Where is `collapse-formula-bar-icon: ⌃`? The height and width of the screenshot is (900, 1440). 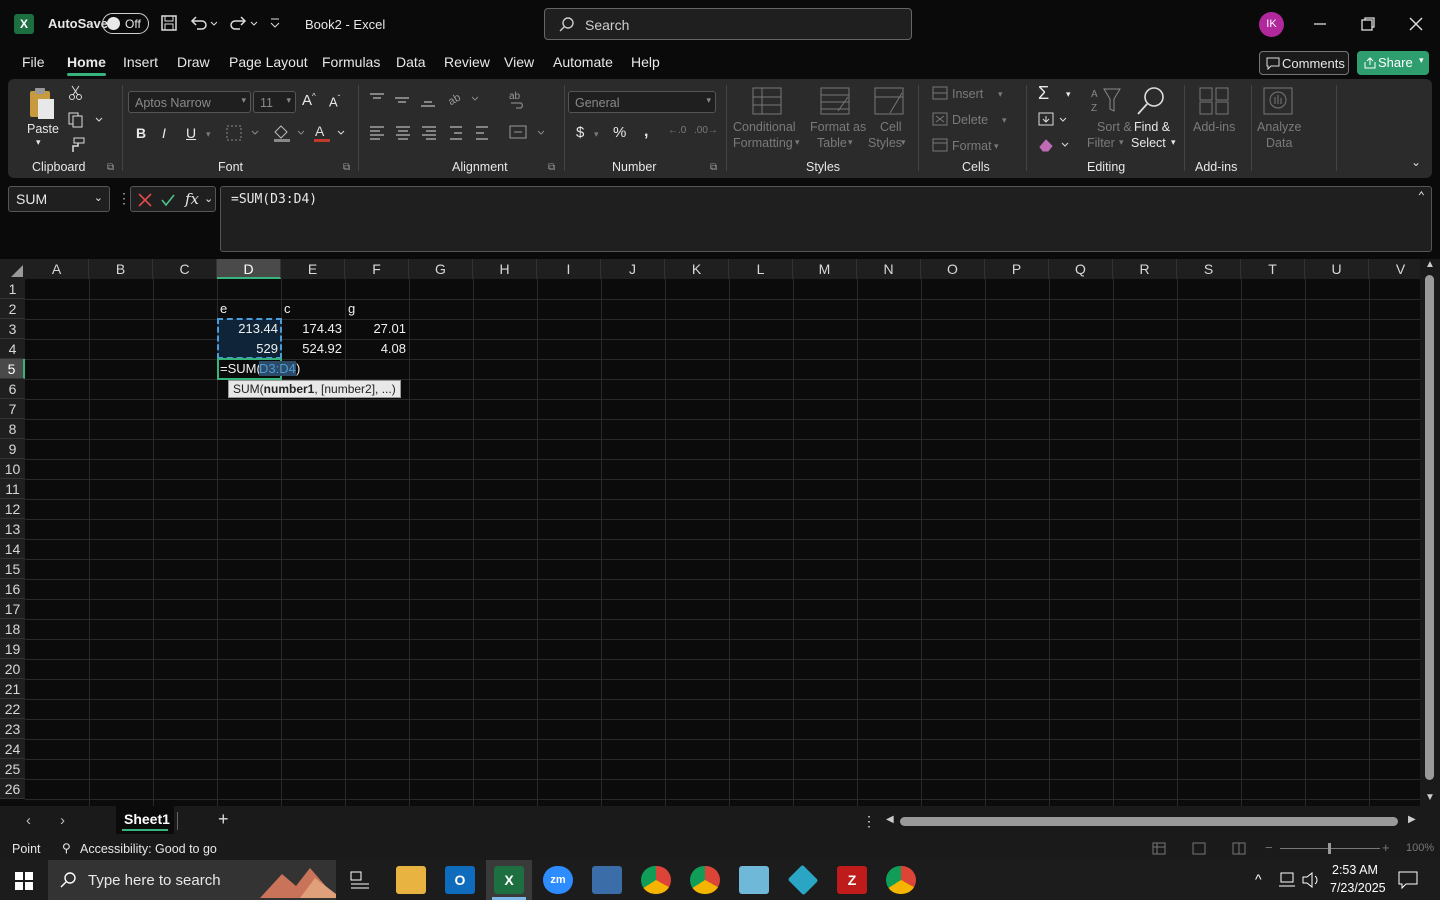
collapse-formula-bar-icon: ⌃ is located at coordinates (1421, 196).